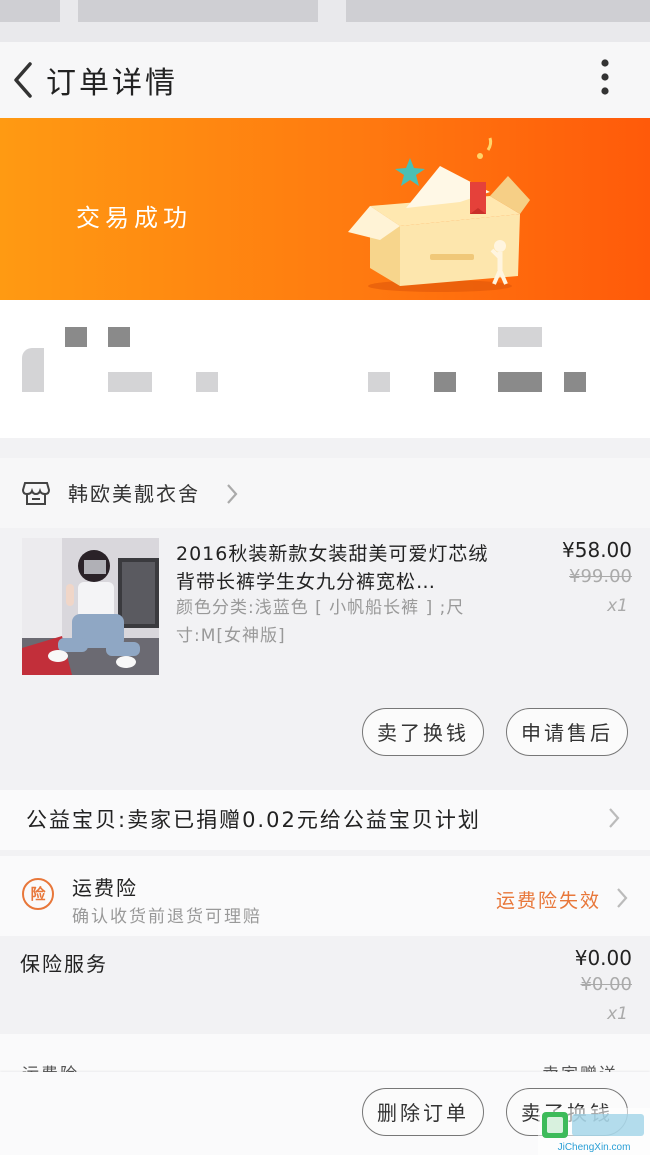 The height and width of the screenshot is (1155, 650). I want to click on page-title: 订单详情, so click(112, 83).